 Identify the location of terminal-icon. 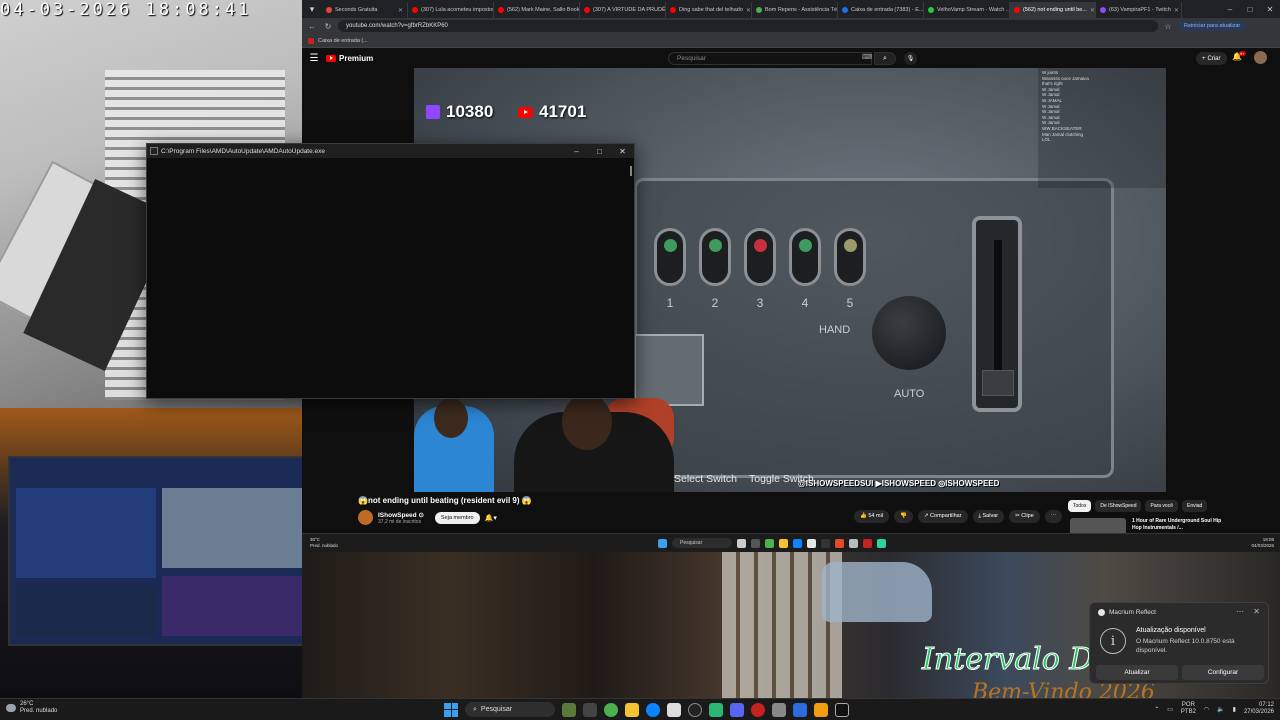
(842, 709).